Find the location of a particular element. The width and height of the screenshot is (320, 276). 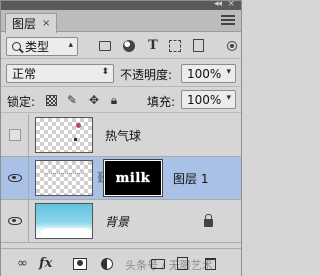

shape-filter-icon is located at coordinates (175, 46).